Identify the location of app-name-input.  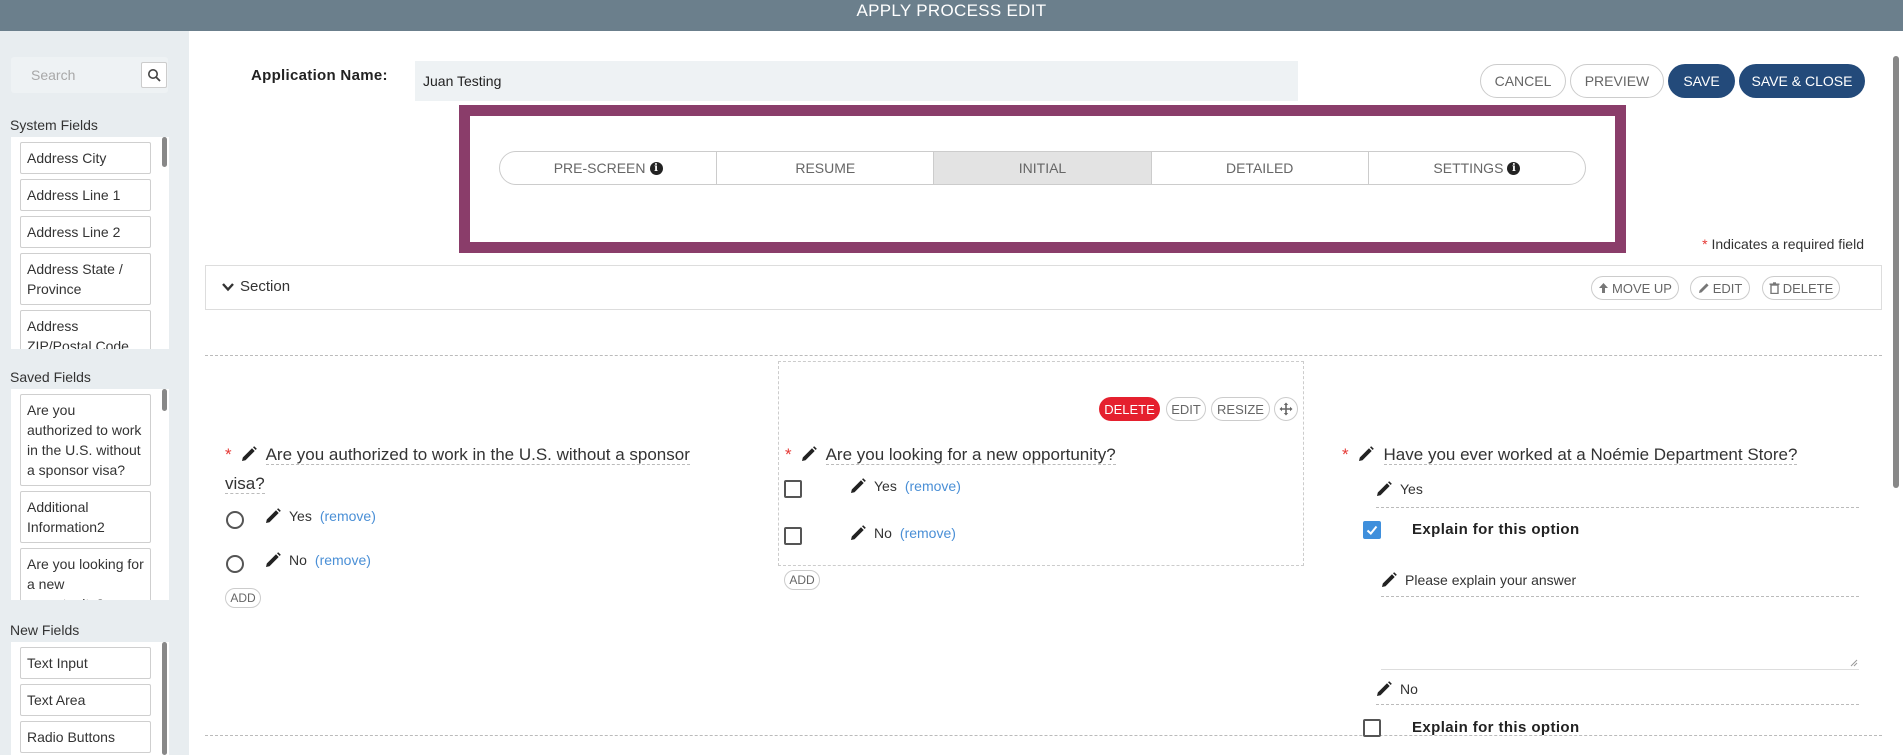
(856, 81).